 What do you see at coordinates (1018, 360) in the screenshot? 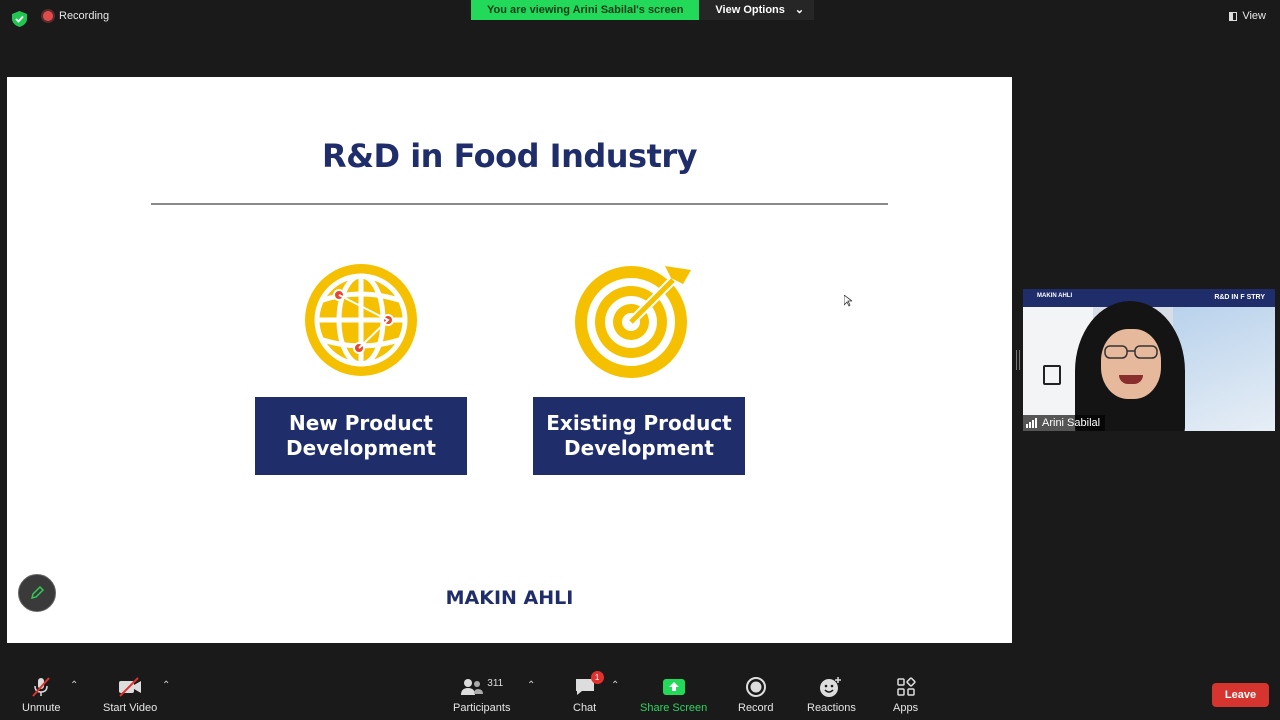
I see `panel-splitter-handle` at bounding box center [1018, 360].